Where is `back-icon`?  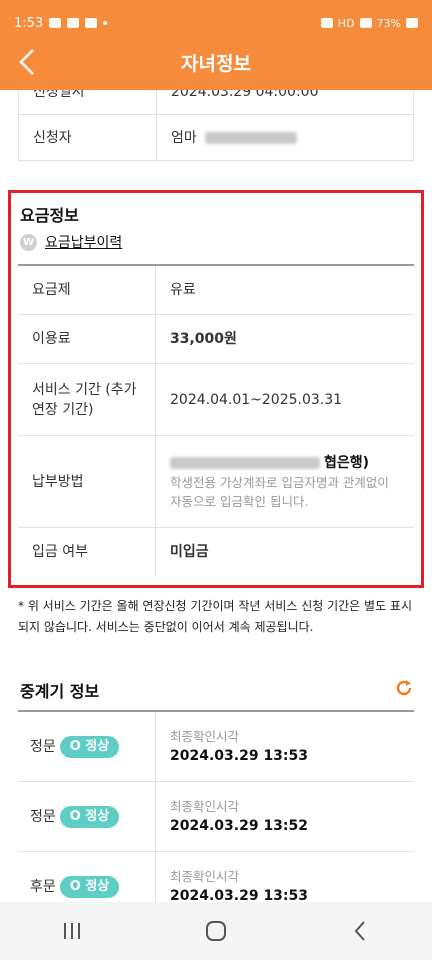 back-icon is located at coordinates (359, 931).